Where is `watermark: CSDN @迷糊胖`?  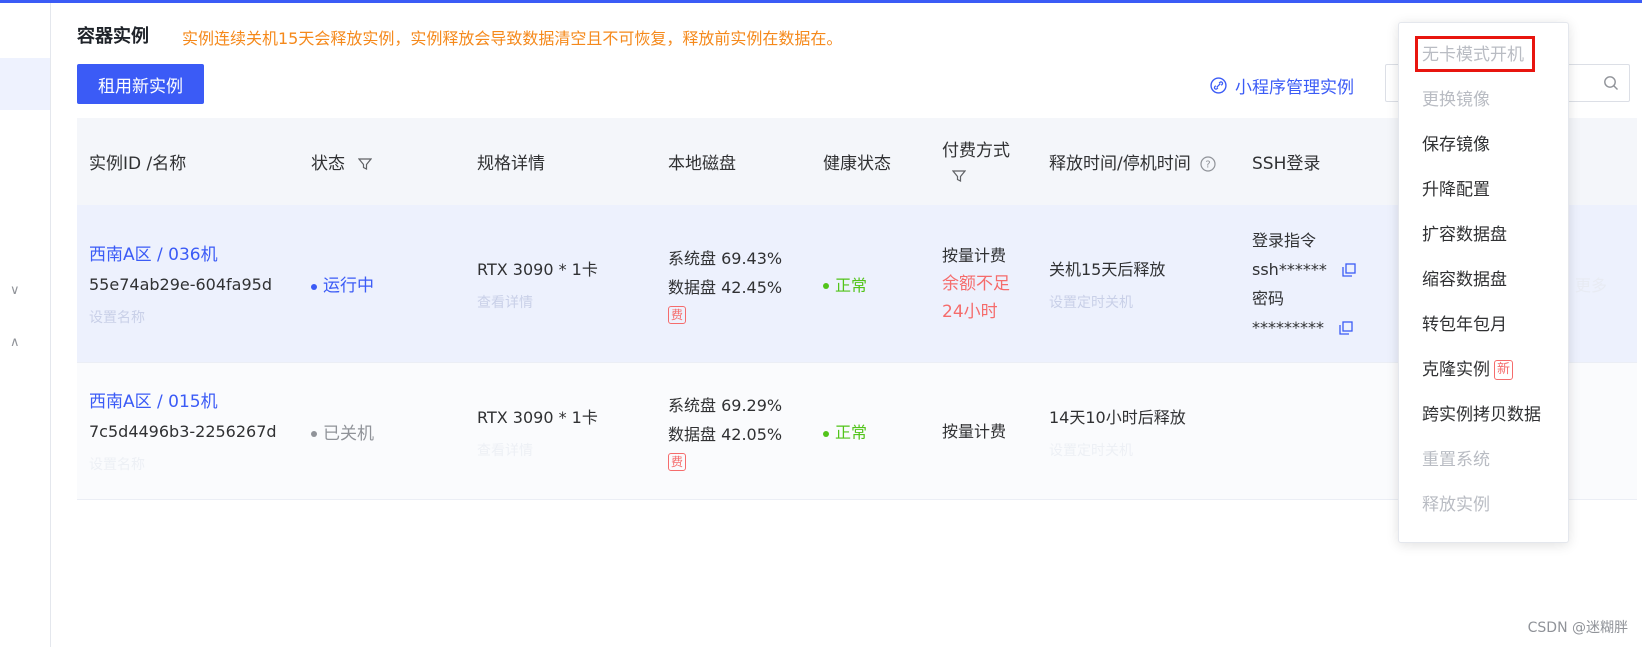 watermark: CSDN @迷糊胖 is located at coordinates (1577, 628).